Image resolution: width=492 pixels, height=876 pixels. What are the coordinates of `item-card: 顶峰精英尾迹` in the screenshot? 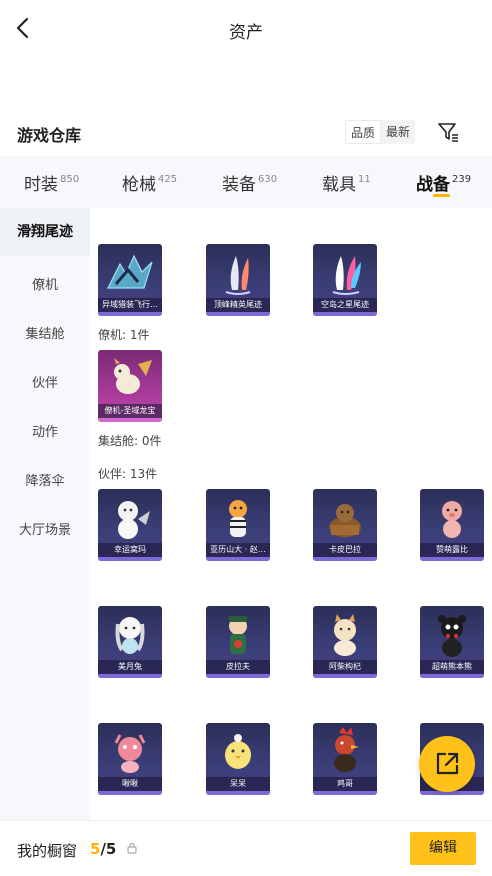 It's located at (238, 280).